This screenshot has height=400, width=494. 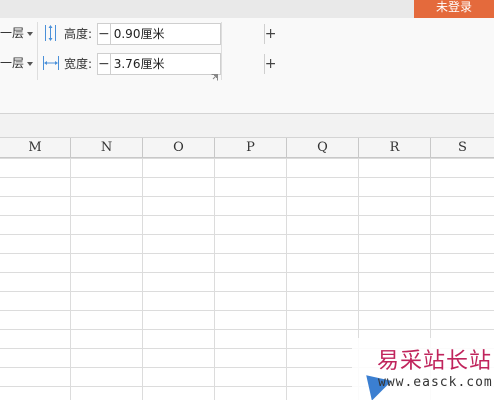 What do you see at coordinates (50, 33) in the screenshot?
I see `height-icon` at bounding box center [50, 33].